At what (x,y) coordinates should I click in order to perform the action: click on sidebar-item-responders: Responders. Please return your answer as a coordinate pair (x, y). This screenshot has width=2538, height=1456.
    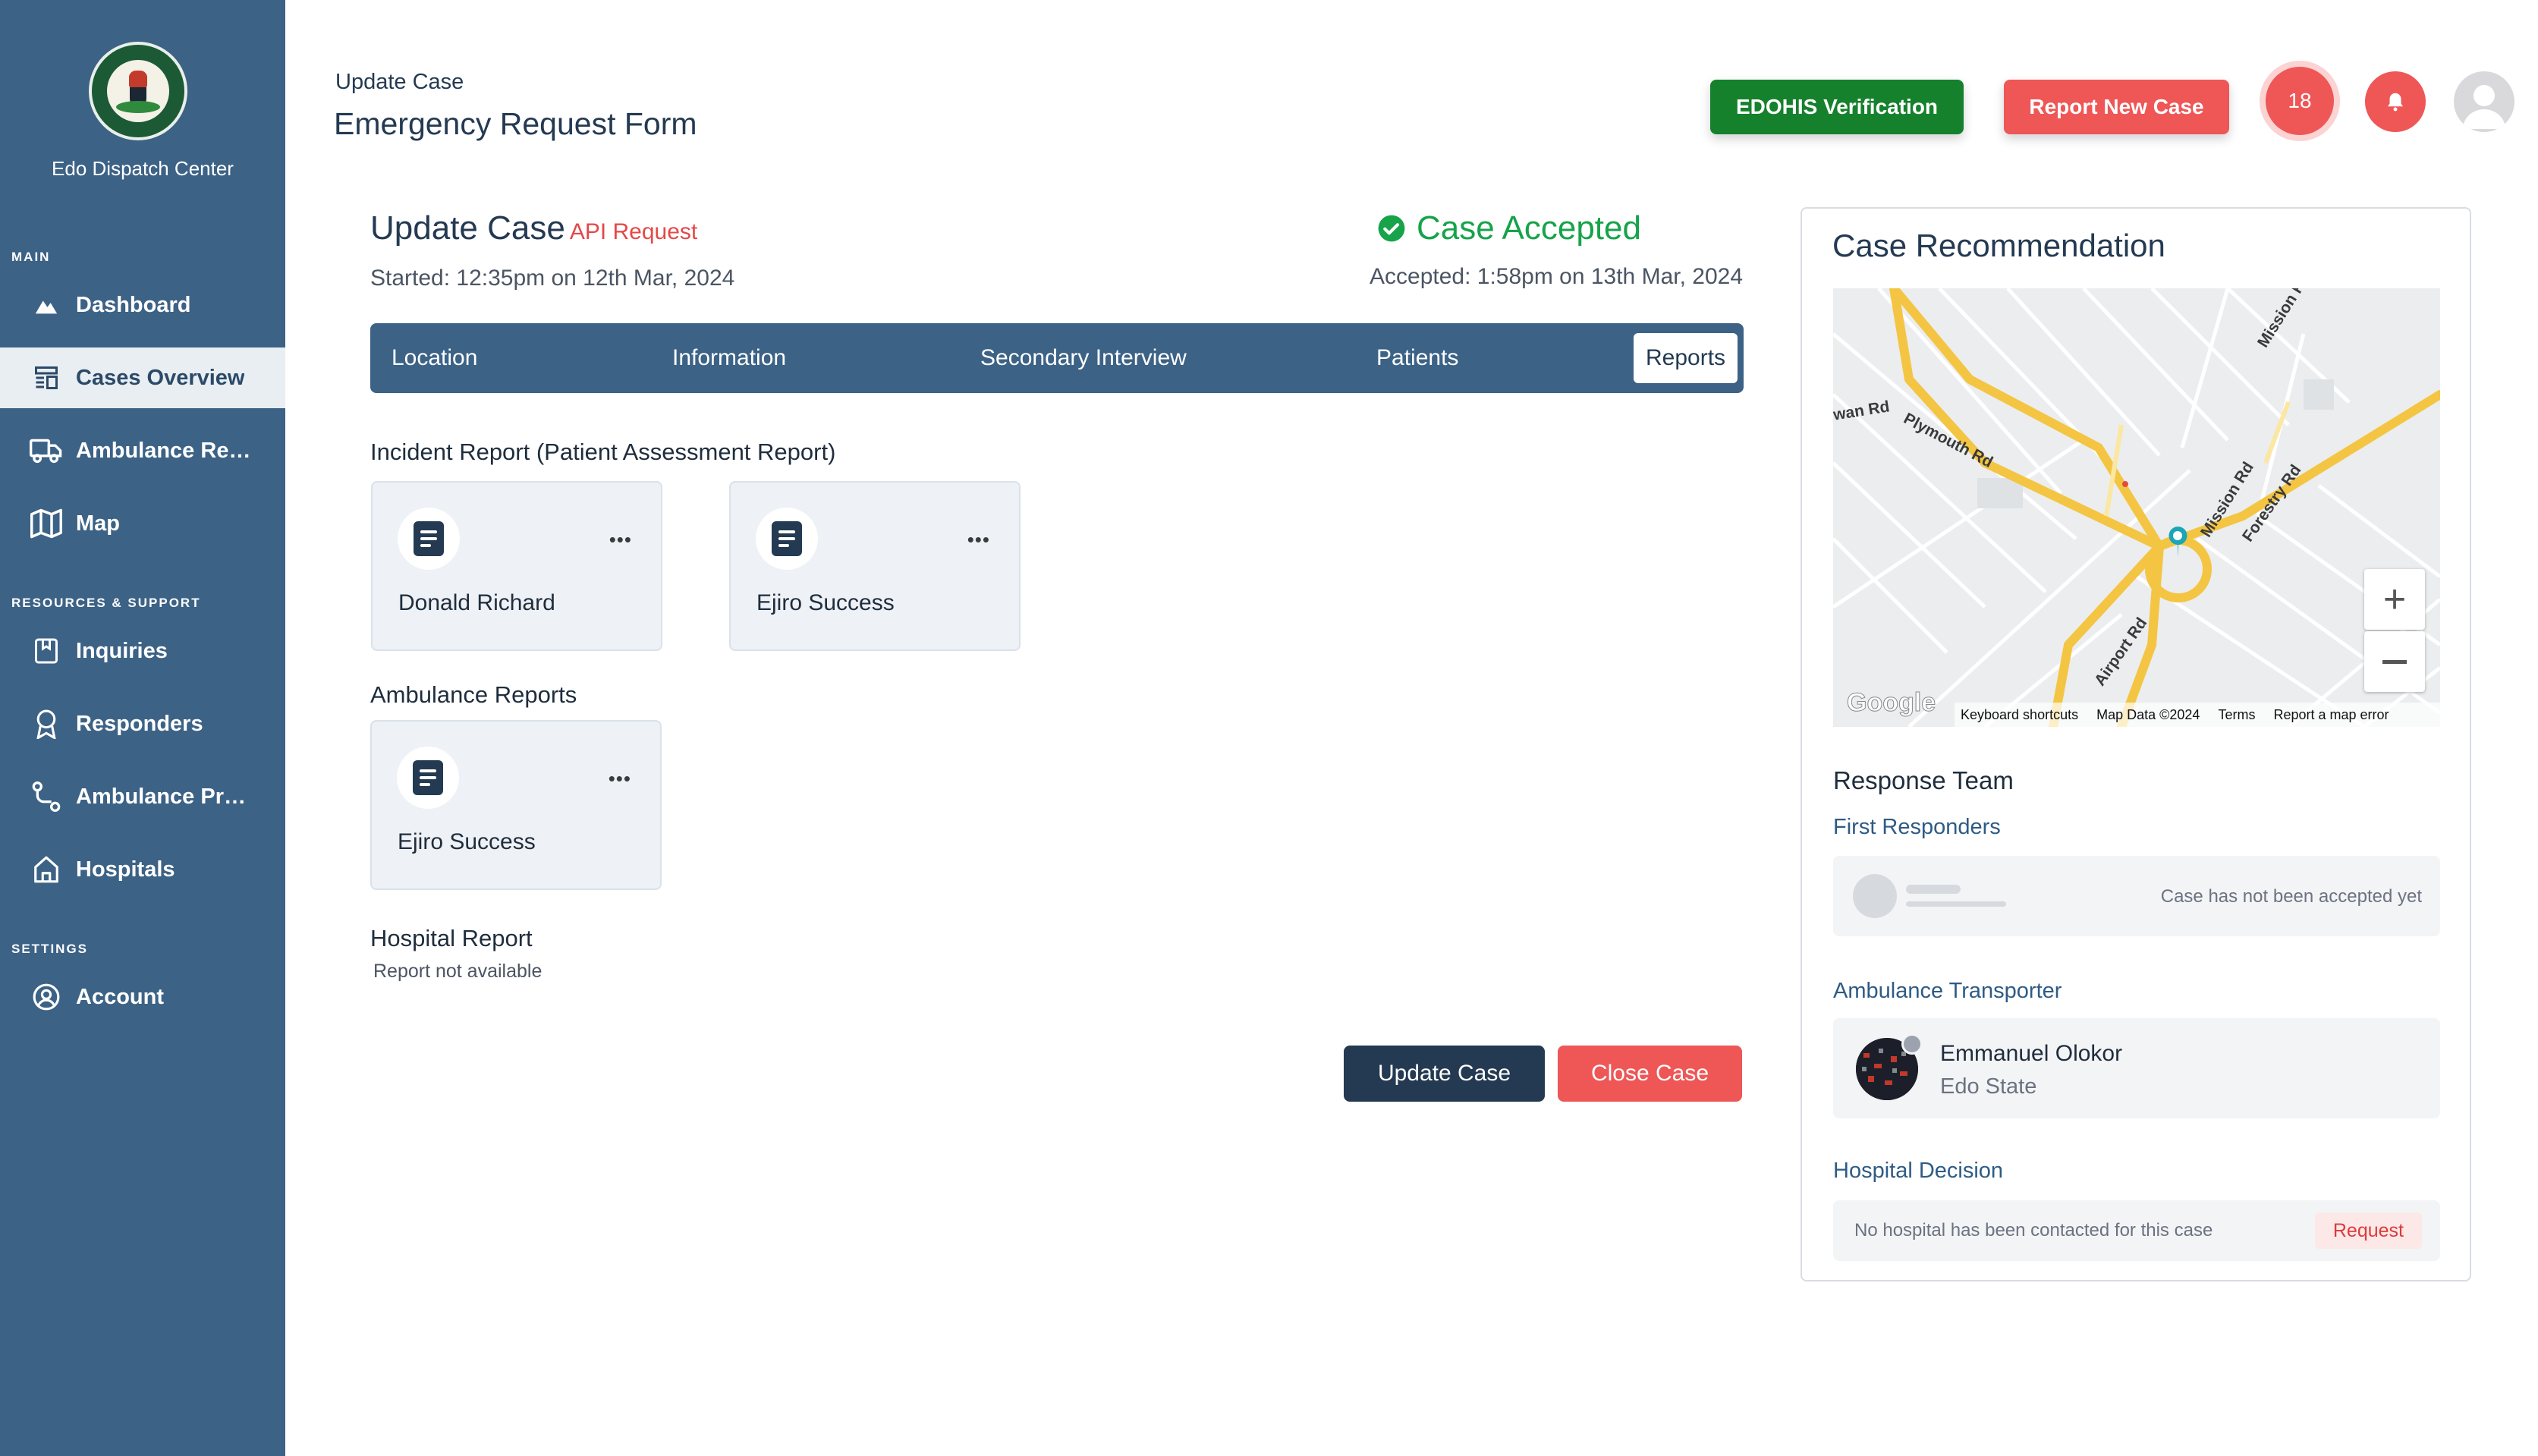
    Looking at the image, I should click on (142, 723).